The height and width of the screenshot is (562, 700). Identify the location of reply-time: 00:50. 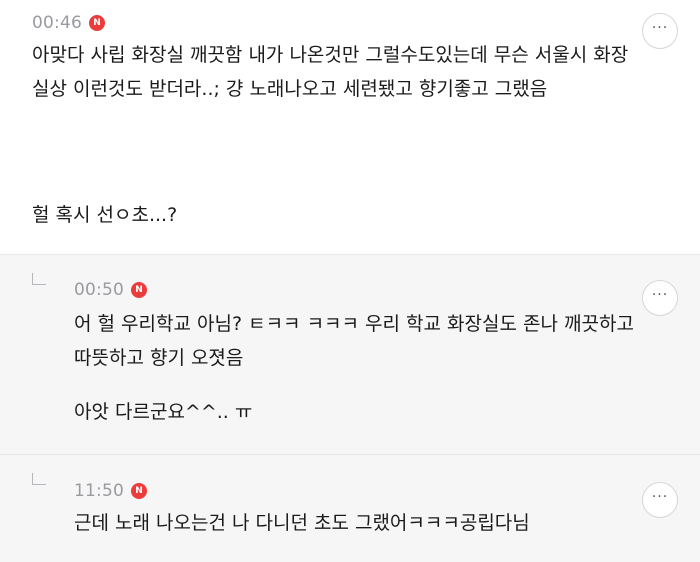
(99, 290).